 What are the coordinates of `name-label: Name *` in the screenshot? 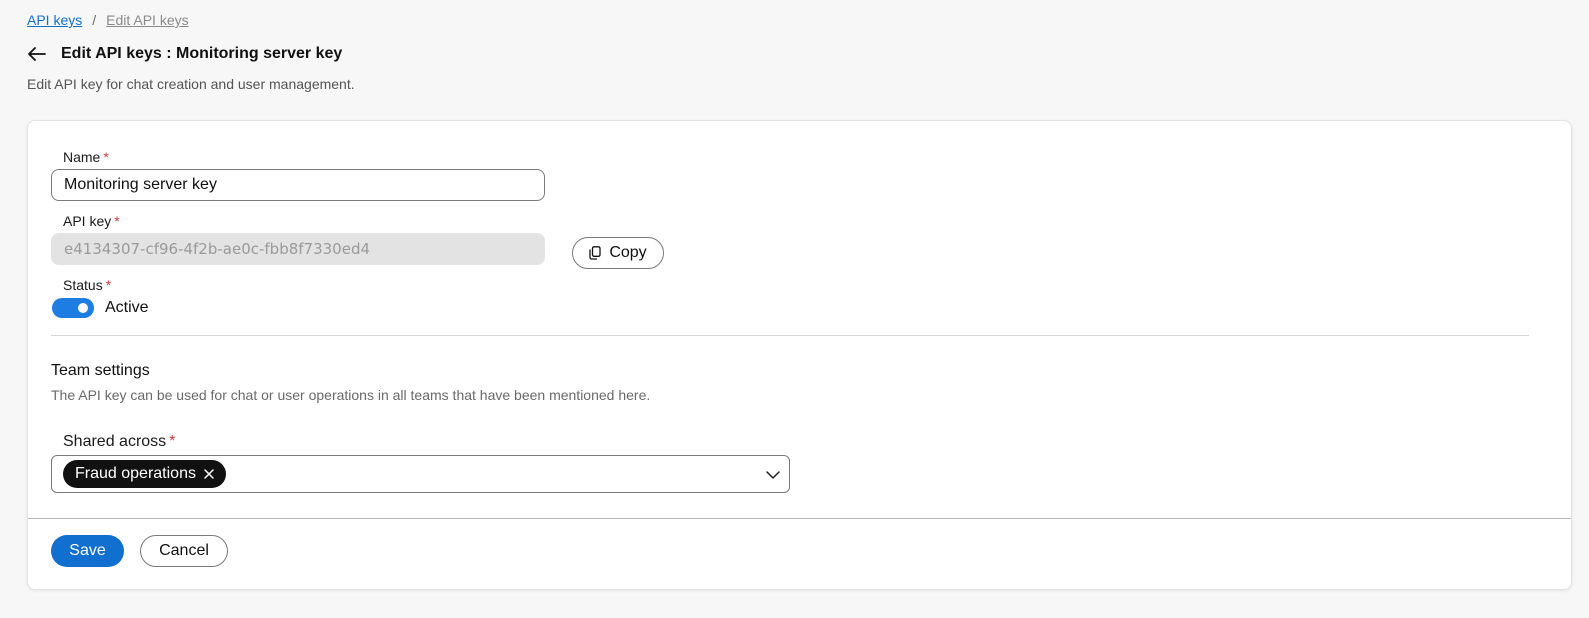 It's located at (86, 157).